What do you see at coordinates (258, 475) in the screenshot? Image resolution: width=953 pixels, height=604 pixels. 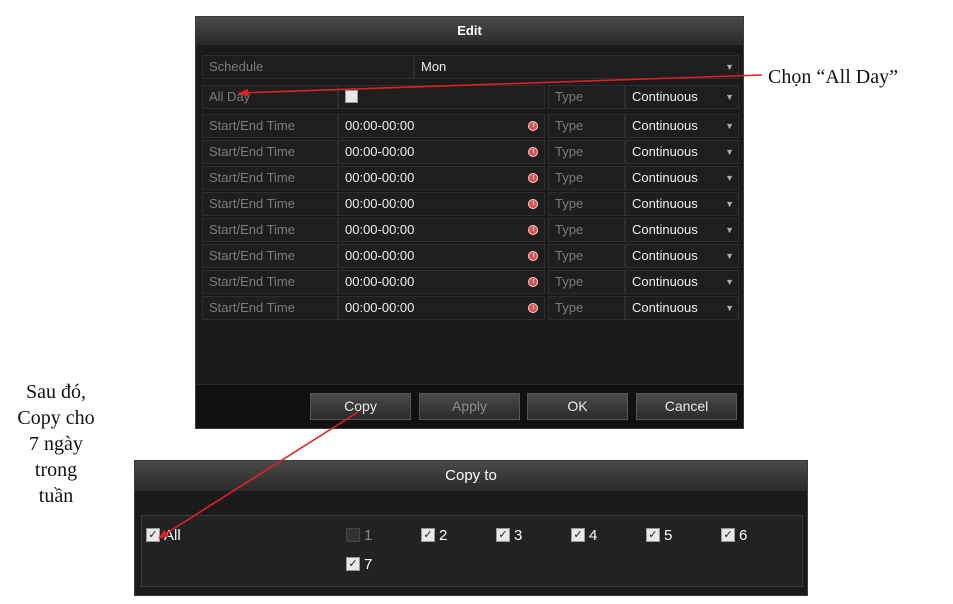 I see `arrow-copy-to-all` at bounding box center [258, 475].